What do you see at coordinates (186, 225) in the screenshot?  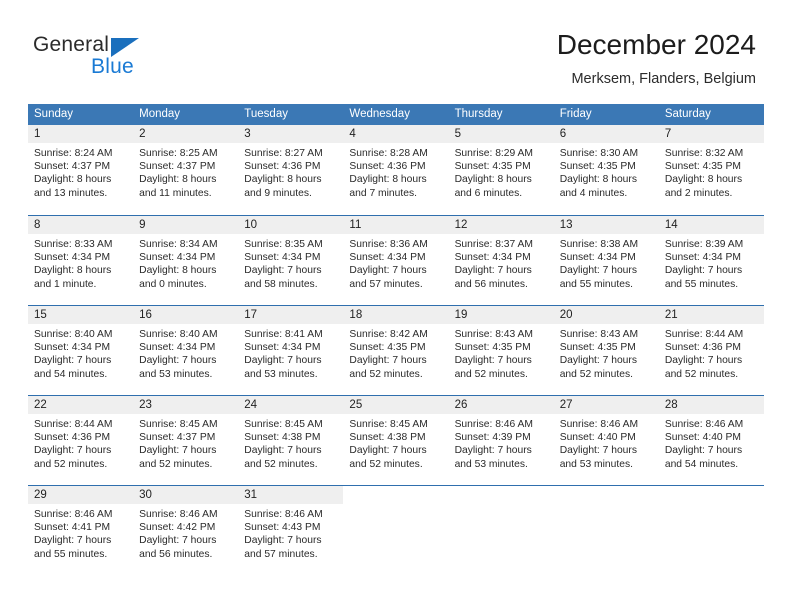 I see `day-number: 9` at bounding box center [186, 225].